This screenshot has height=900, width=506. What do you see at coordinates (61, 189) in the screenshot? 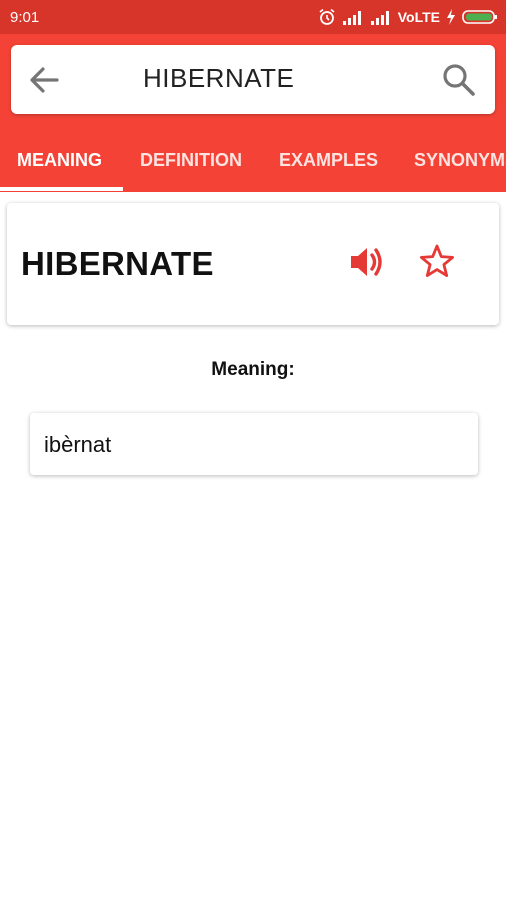
I see `tab-indicator` at bounding box center [61, 189].